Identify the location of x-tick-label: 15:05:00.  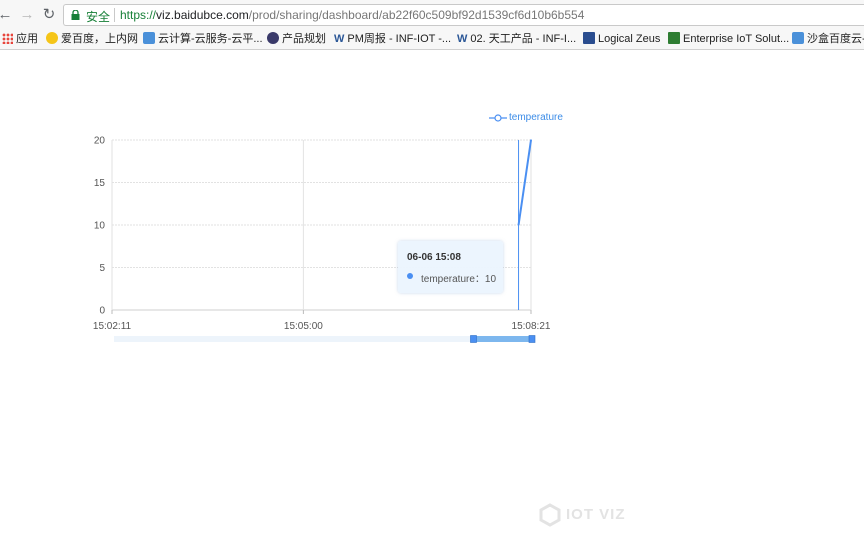
(303, 326).